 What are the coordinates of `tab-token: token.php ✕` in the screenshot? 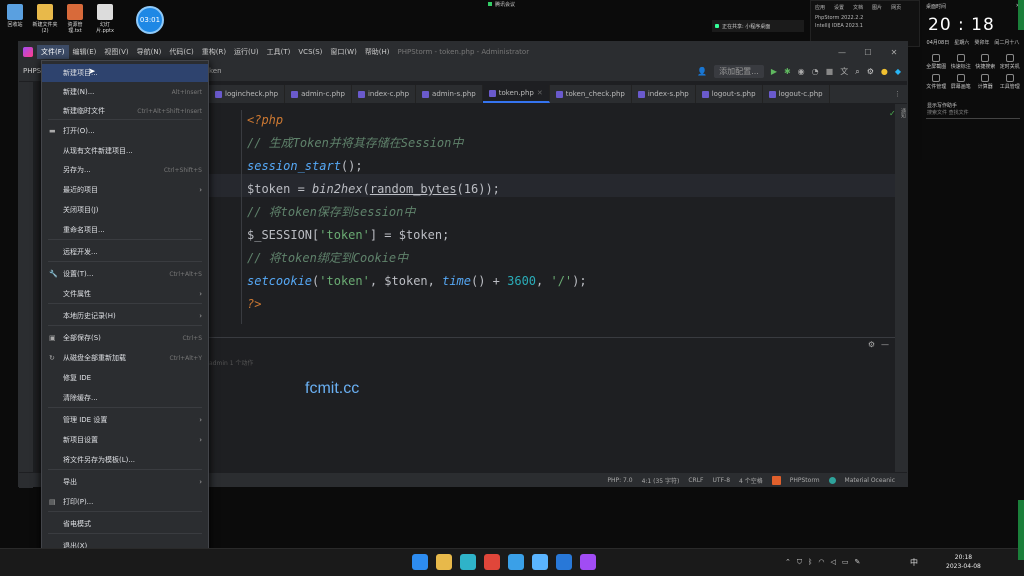 It's located at (516, 94).